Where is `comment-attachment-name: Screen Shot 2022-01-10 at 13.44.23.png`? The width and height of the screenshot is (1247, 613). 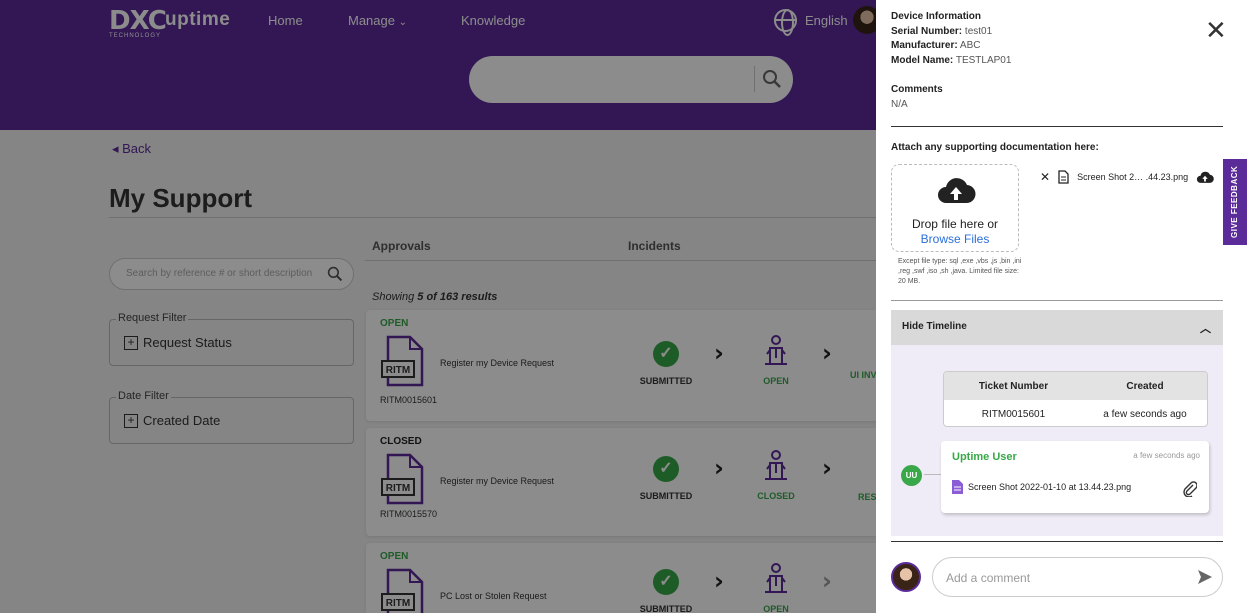
comment-attachment-name: Screen Shot 2022-01-10 at 13.44.23.png is located at coordinates (1050, 487).